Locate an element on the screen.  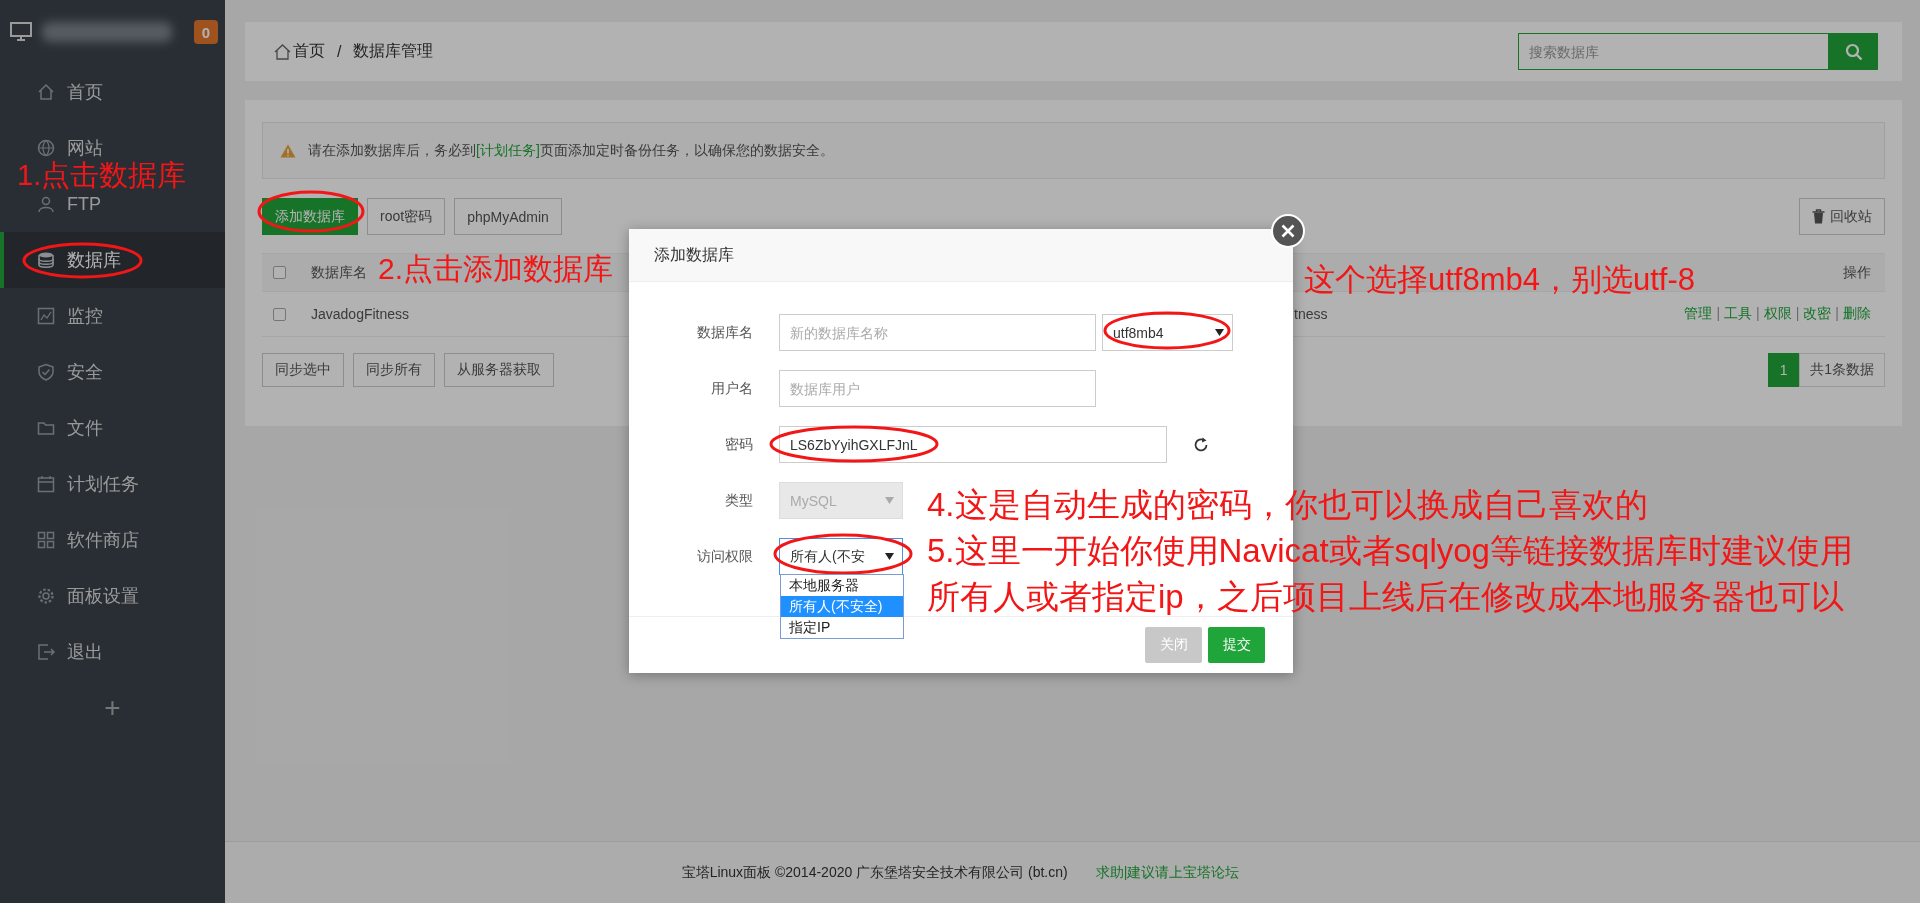
table-cell-text: JavadogFitness is located at coordinates (360, 314).